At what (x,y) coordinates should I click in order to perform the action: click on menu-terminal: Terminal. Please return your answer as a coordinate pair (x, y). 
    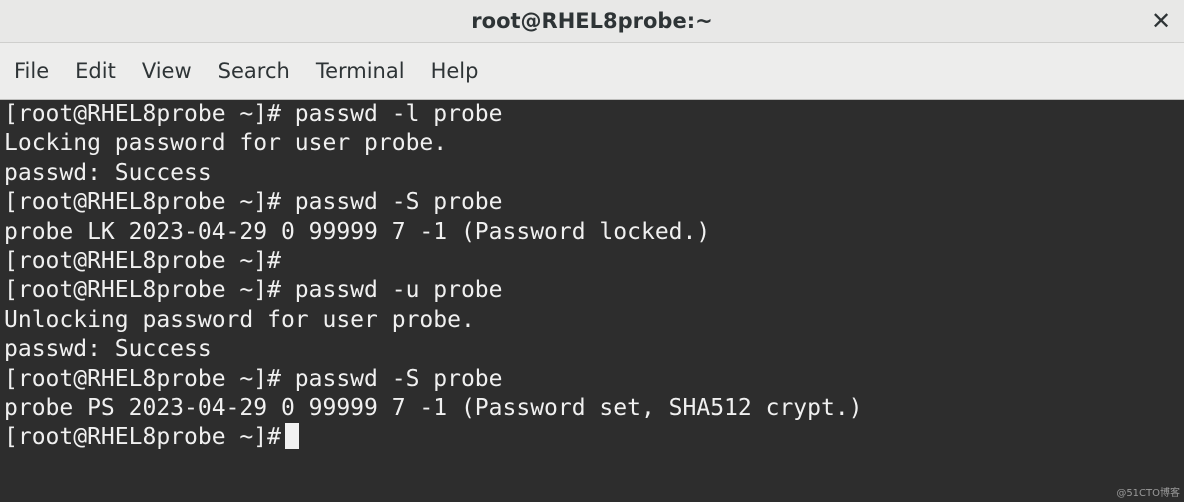
    Looking at the image, I should click on (360, 71).